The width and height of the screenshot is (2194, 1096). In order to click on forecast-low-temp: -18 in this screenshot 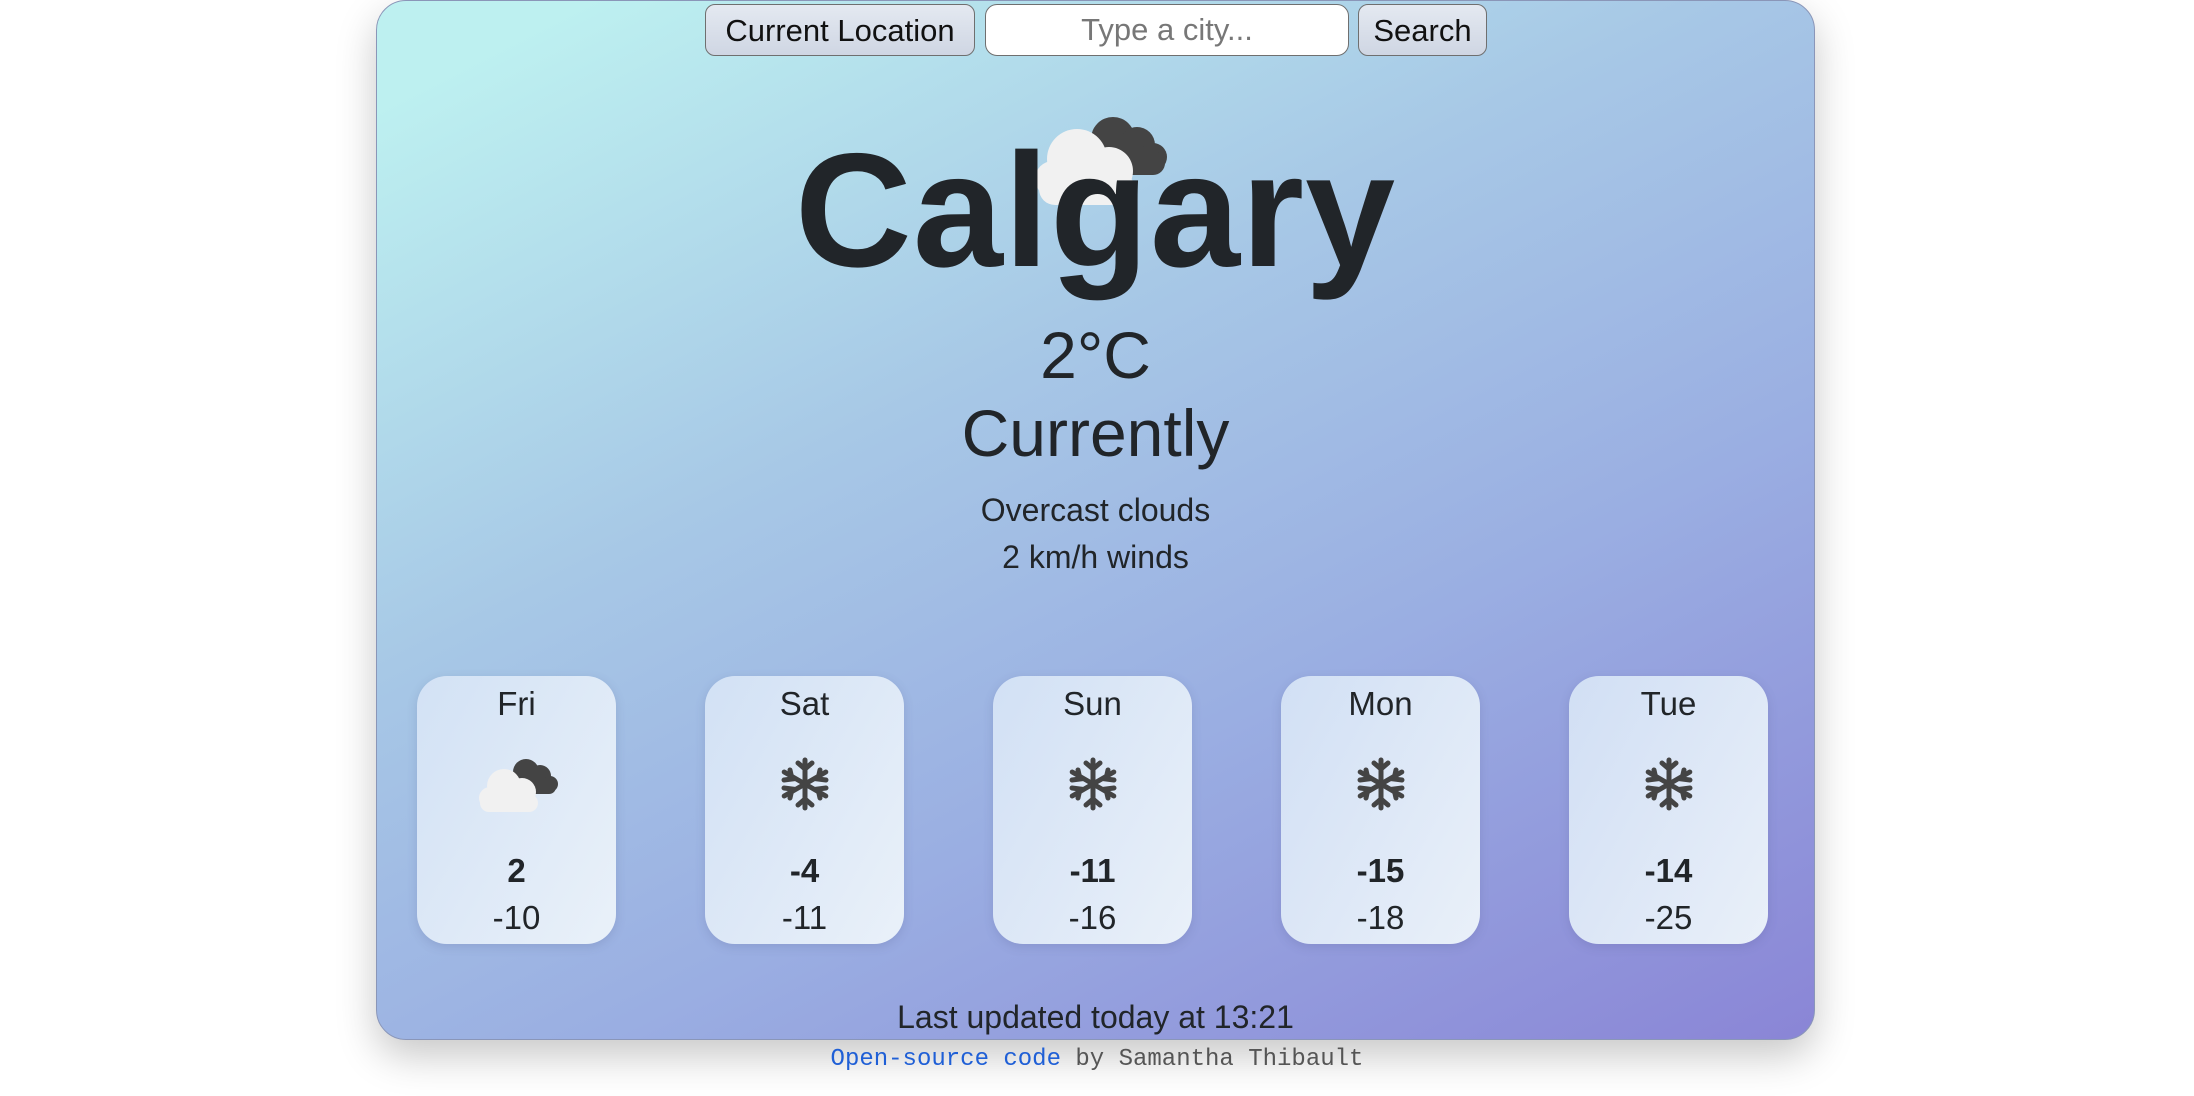, I will do `click(1380, 917)`.